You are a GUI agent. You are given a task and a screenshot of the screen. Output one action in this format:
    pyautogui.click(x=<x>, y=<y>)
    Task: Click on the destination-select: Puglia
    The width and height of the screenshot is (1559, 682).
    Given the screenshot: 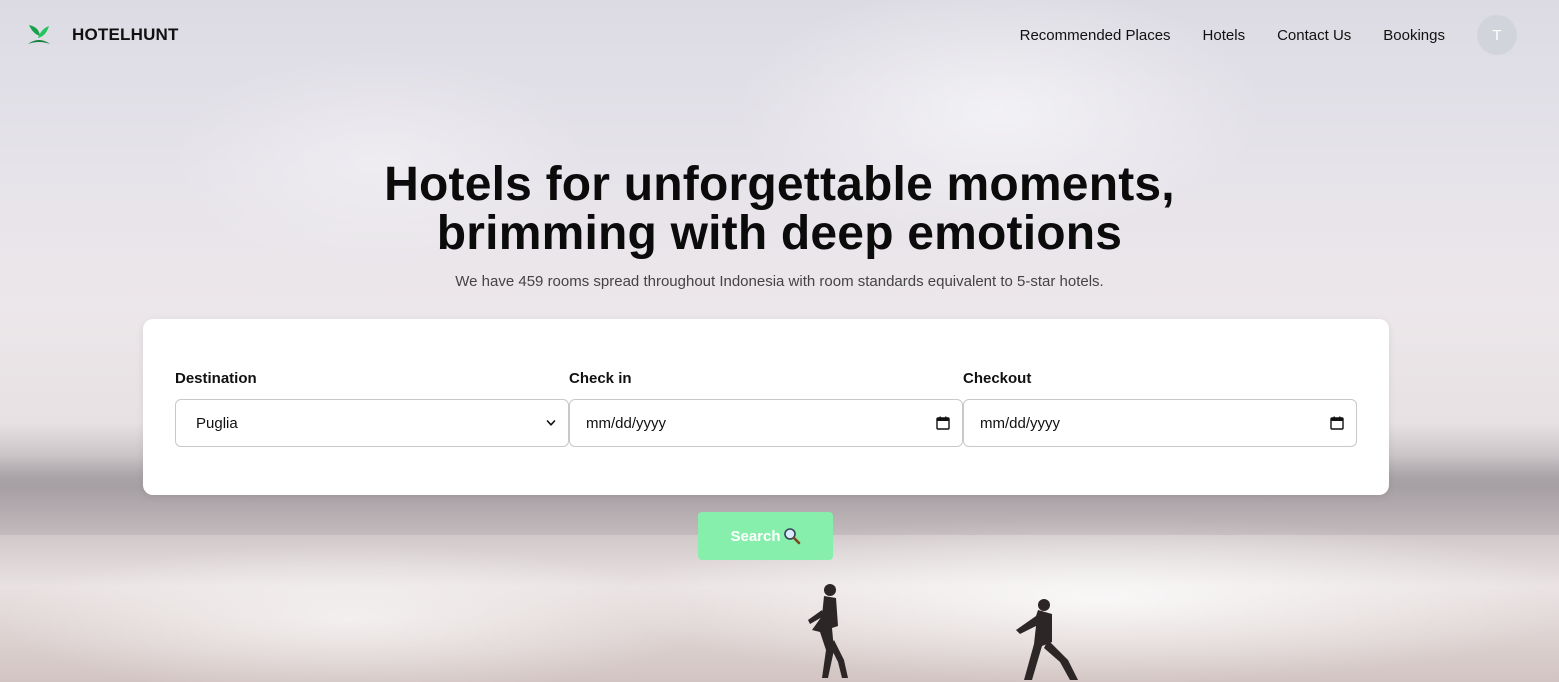 What is the action you would take?
    pyautogui.click(x=372, y=423)
    